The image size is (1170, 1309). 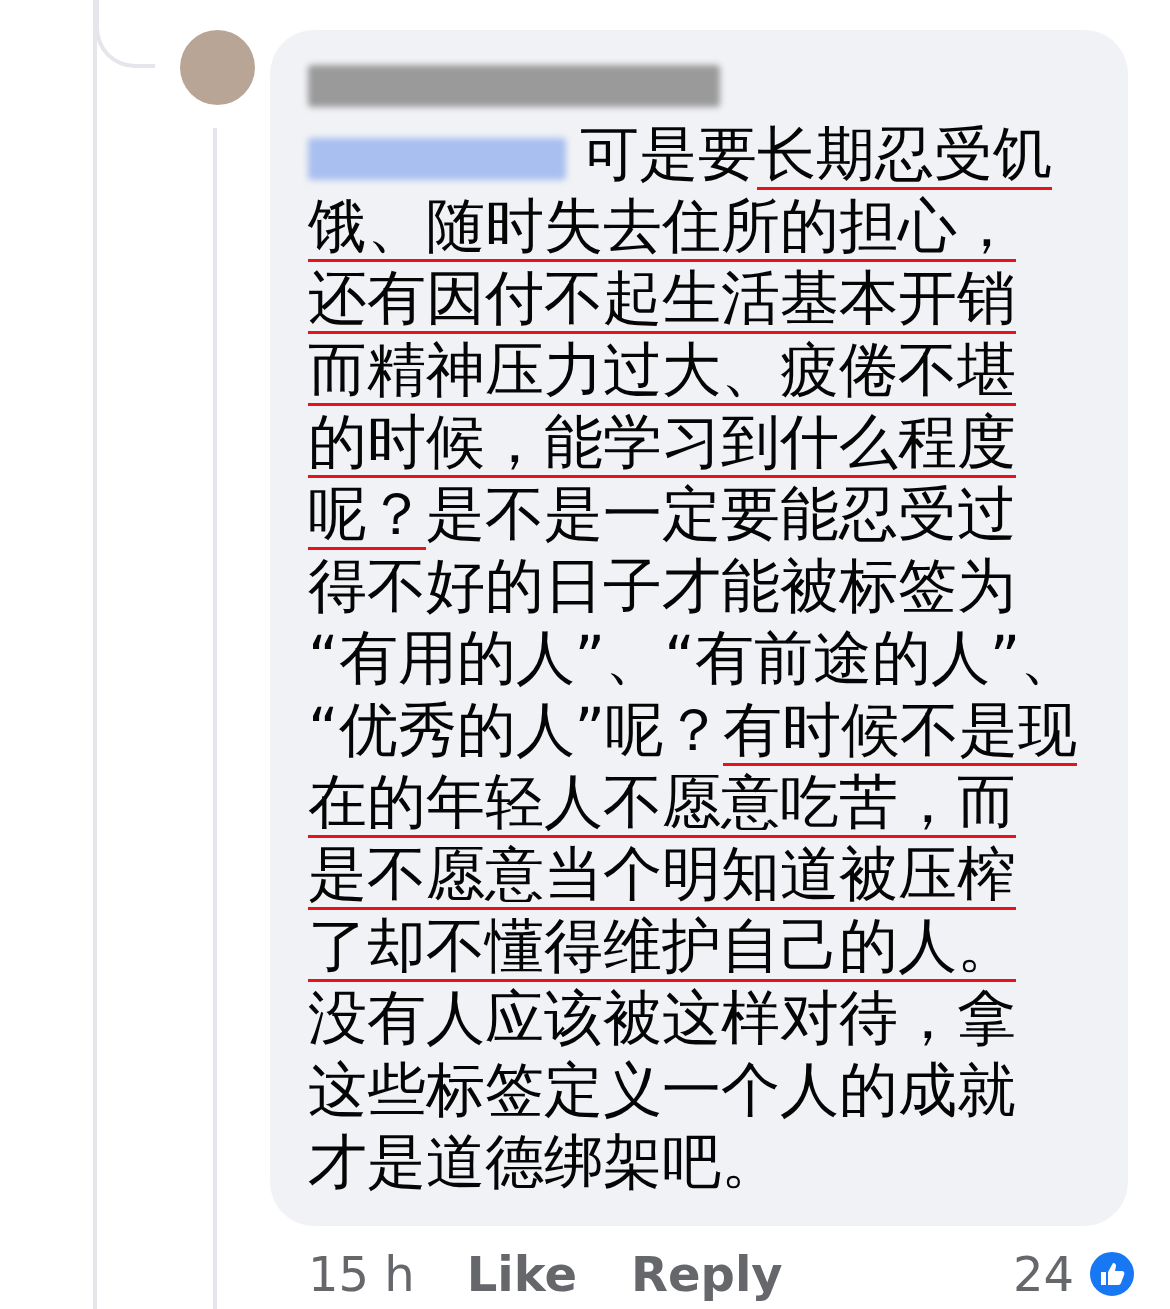 I want to click on reaction-count: 24, so click(x=1043, y=1273).